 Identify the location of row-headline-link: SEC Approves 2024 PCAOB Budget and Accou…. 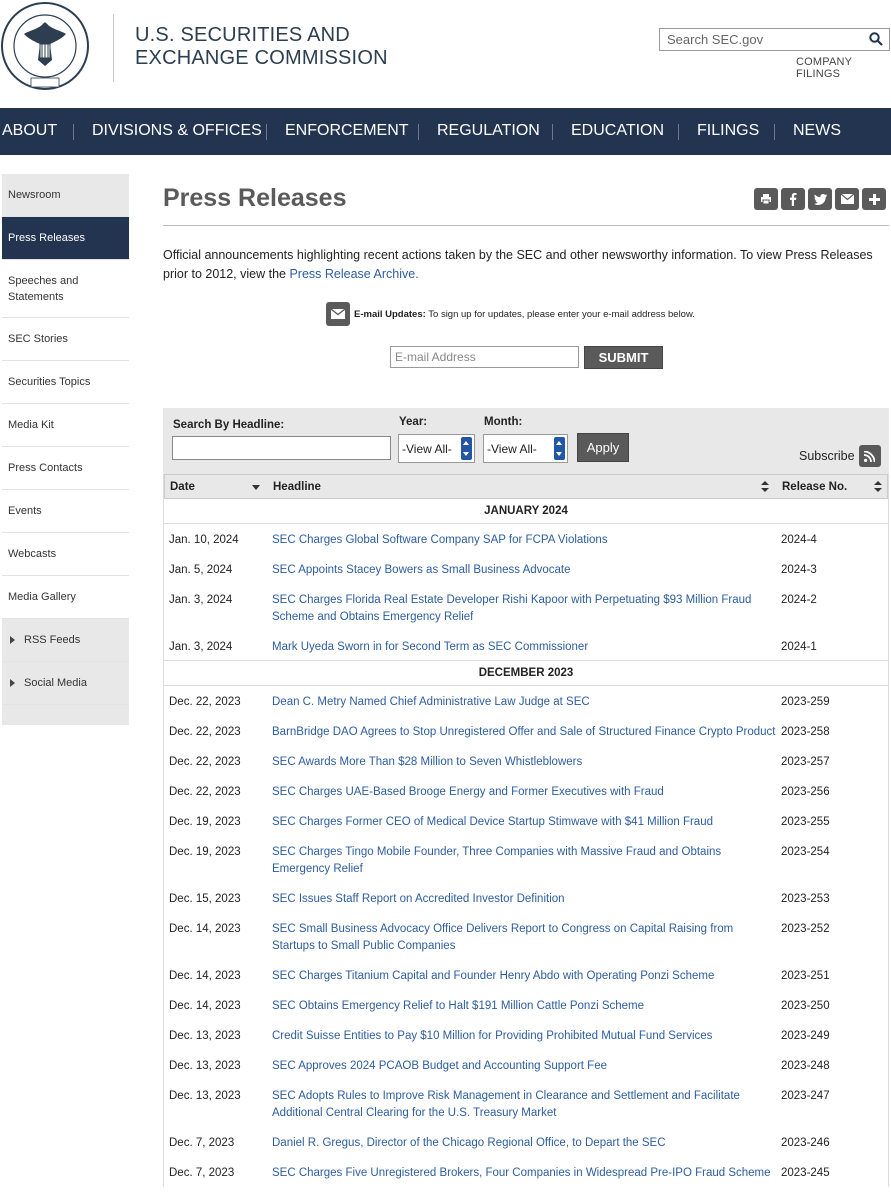
(524, 1066).